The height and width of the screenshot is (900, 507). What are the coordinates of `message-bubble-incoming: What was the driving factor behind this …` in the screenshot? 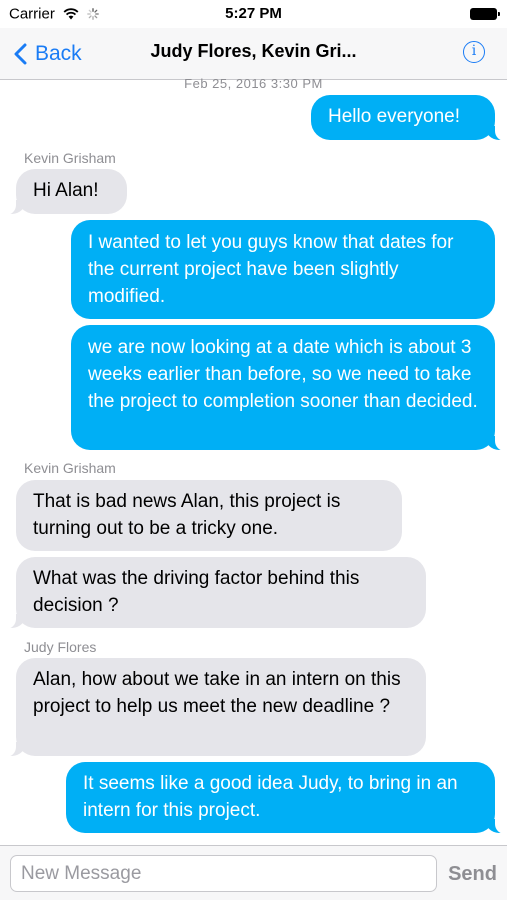 It's located at (215, 593).